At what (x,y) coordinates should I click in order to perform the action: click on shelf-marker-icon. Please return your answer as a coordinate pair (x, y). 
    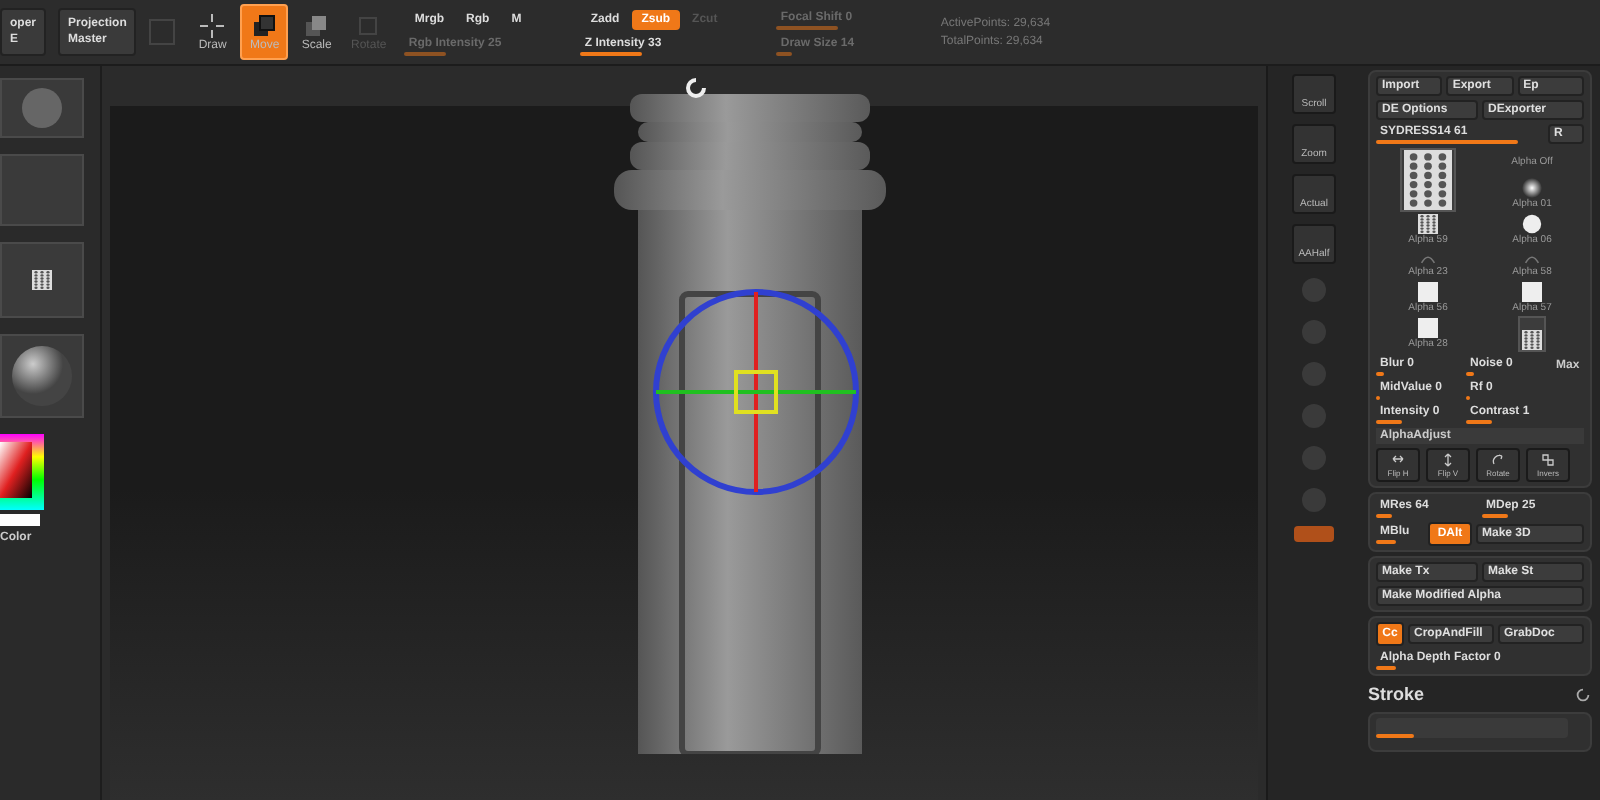
    Looking at the image, I should click on (1314, 534).